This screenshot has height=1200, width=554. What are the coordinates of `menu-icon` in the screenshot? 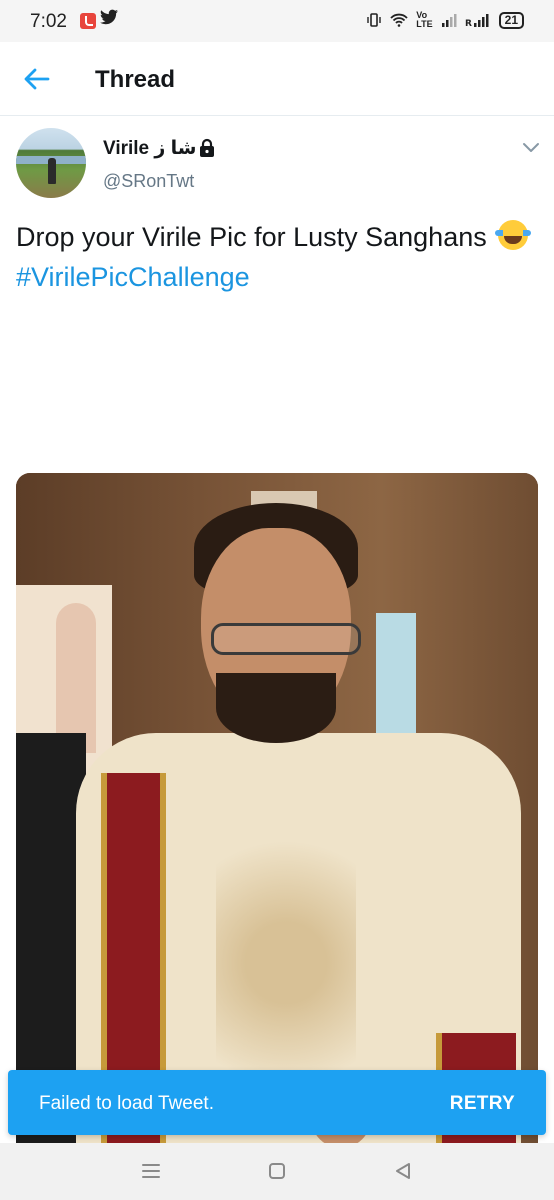 It's located at (151, 1171).